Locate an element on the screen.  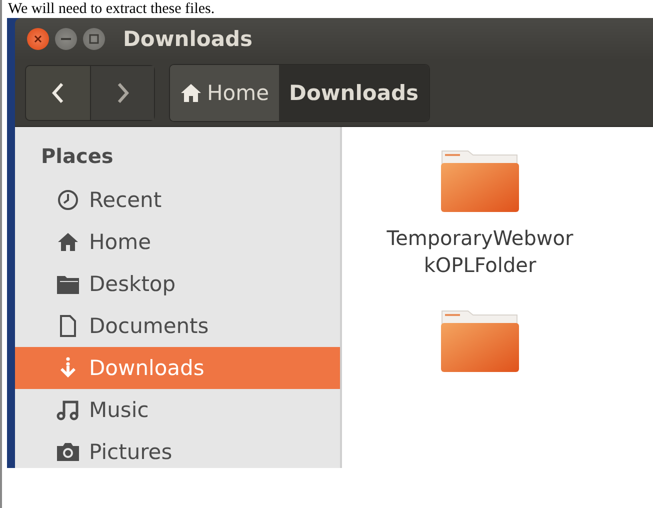
maximize-button is located at coordinates (94, 39).